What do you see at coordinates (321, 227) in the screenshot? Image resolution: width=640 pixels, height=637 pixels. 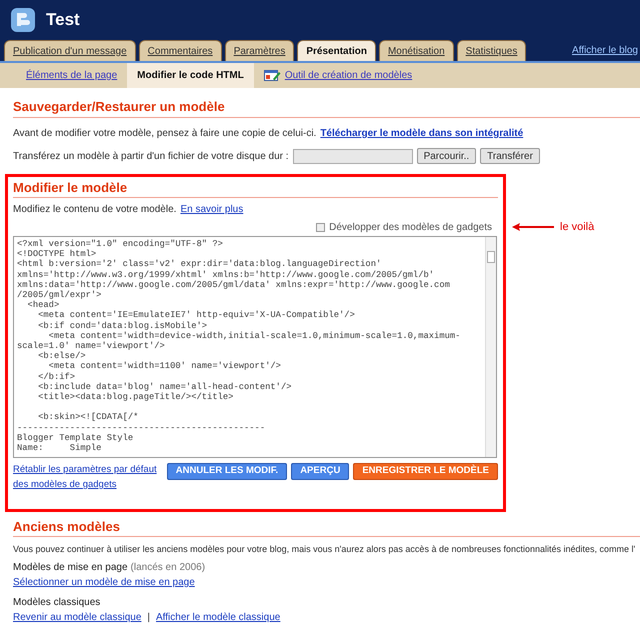 I see `checkbox` at bounding box center [321, 227].